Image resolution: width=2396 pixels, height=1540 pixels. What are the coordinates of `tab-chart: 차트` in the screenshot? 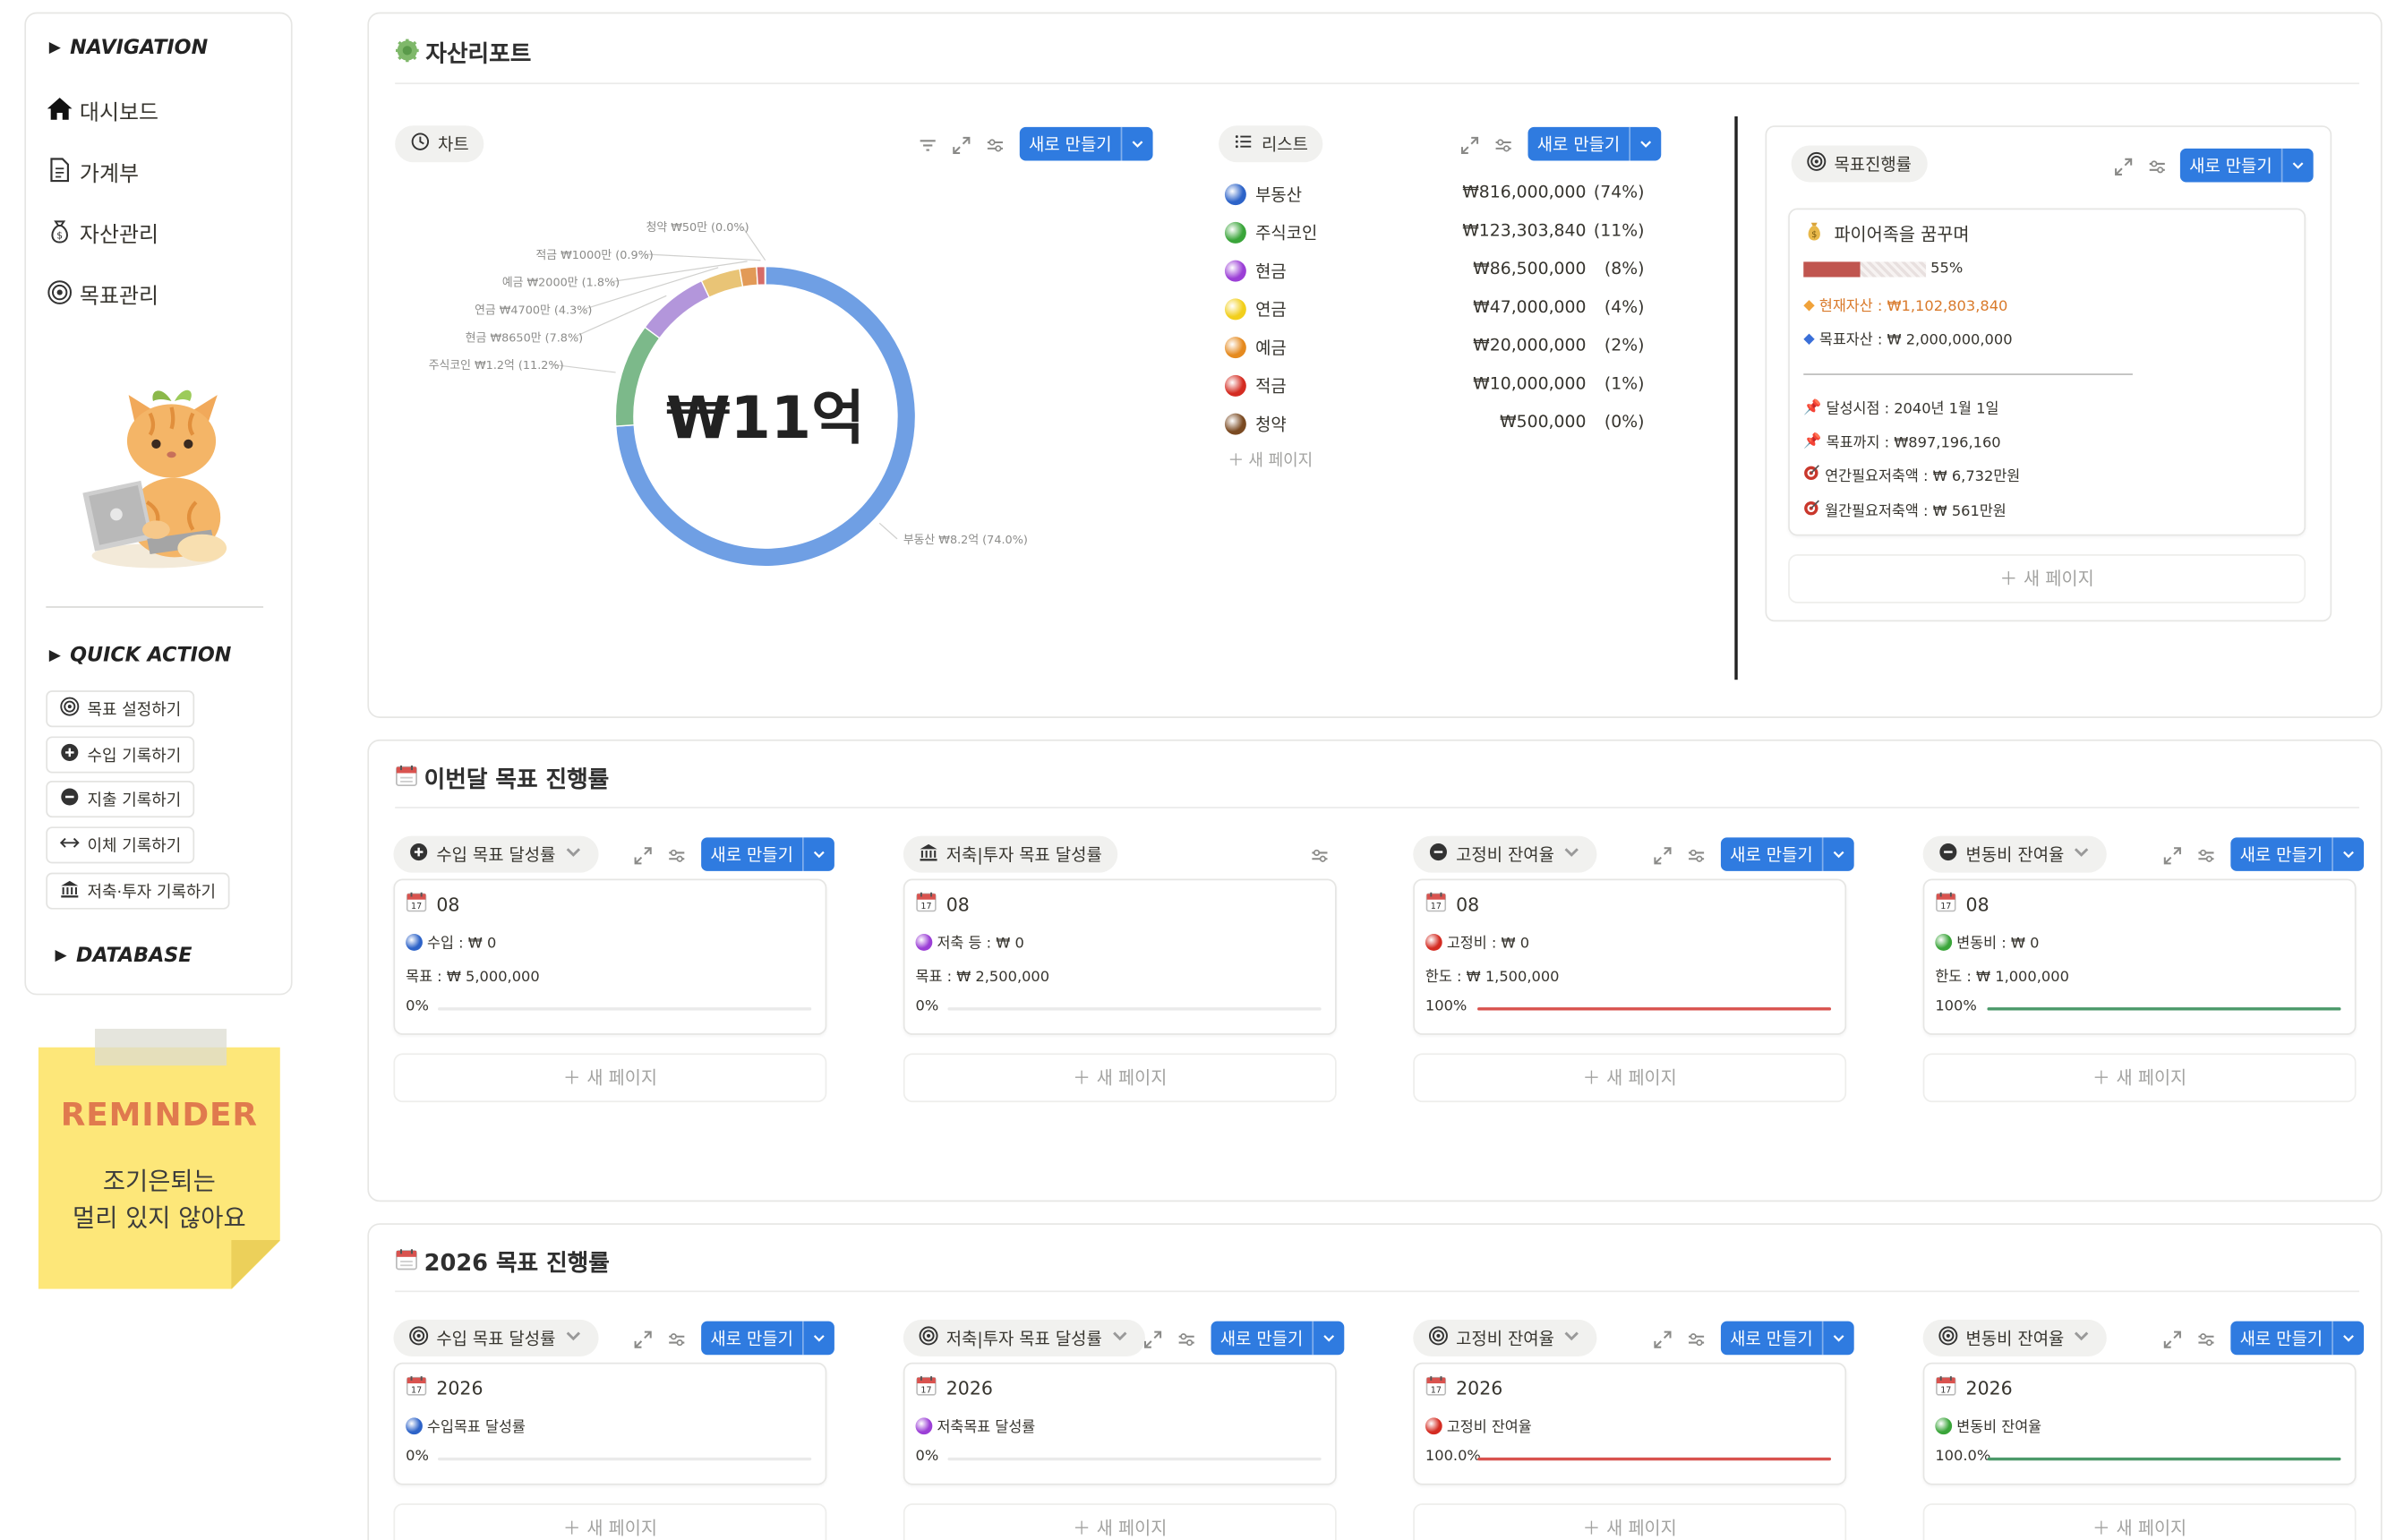 It's located at (439, 144).